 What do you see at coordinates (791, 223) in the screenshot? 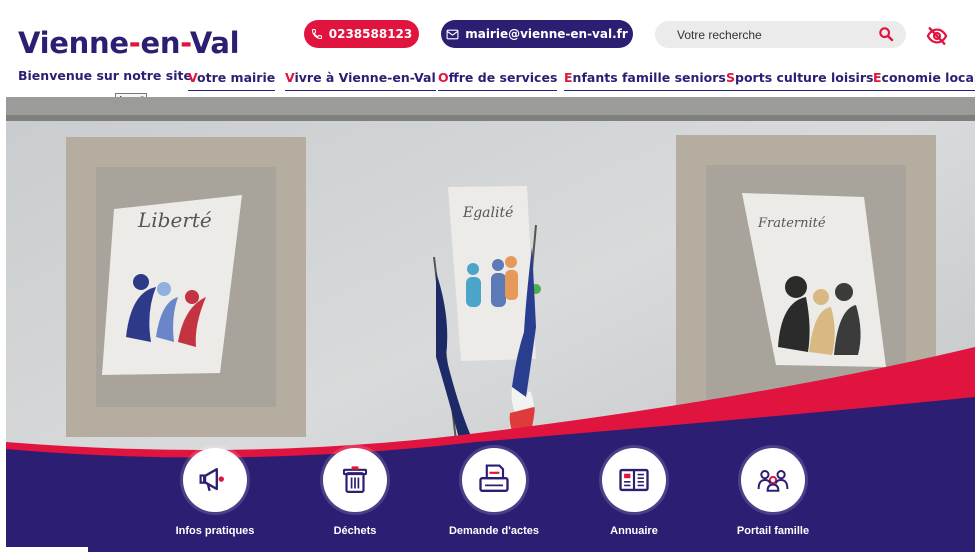
I see `svg-text: Fraternité` at bounding box center [791, 223].